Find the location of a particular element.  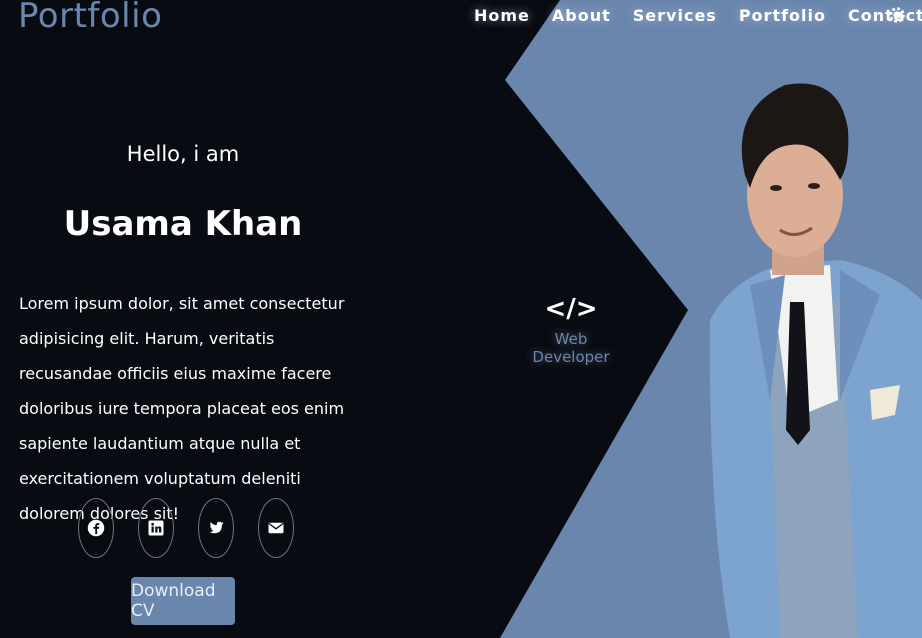

hero-name: Usama Khan is located at coordinates (183, 224).